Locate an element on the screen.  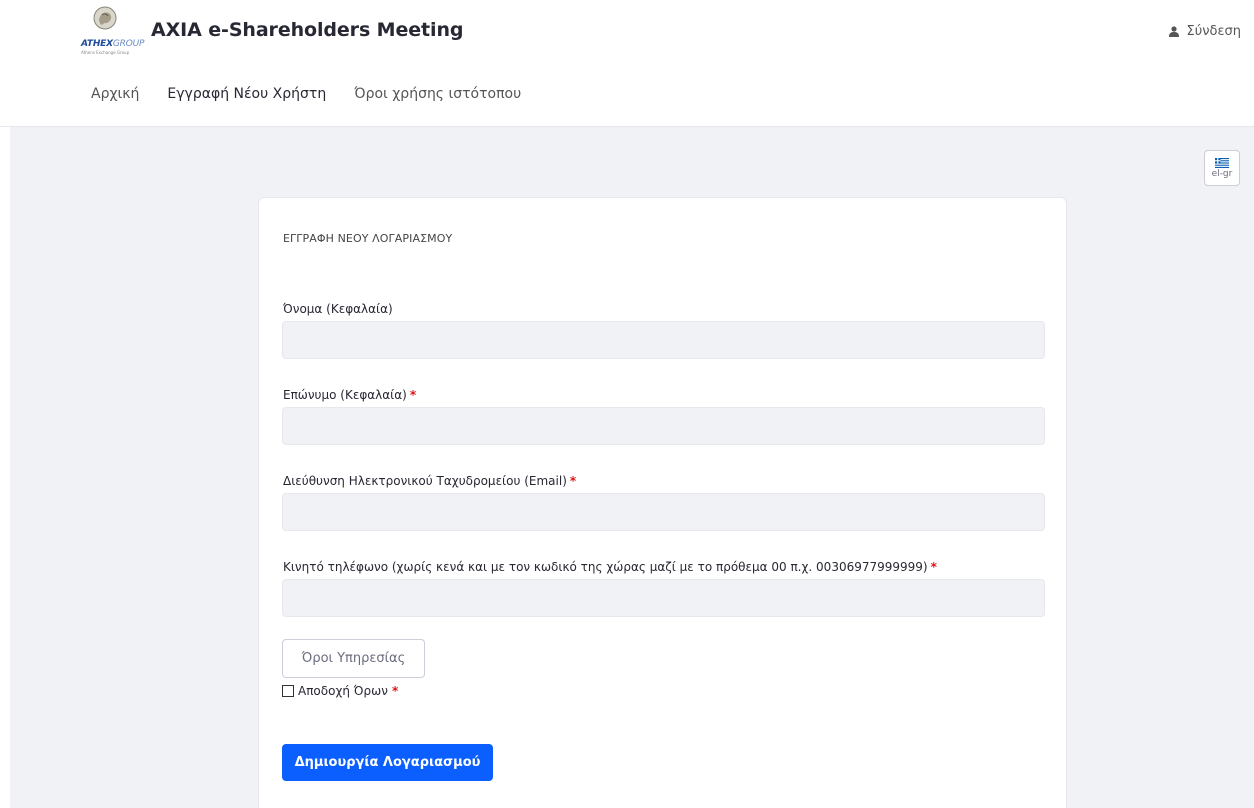
login-link: Σύνδεση is located at coordinates (1204, 31).